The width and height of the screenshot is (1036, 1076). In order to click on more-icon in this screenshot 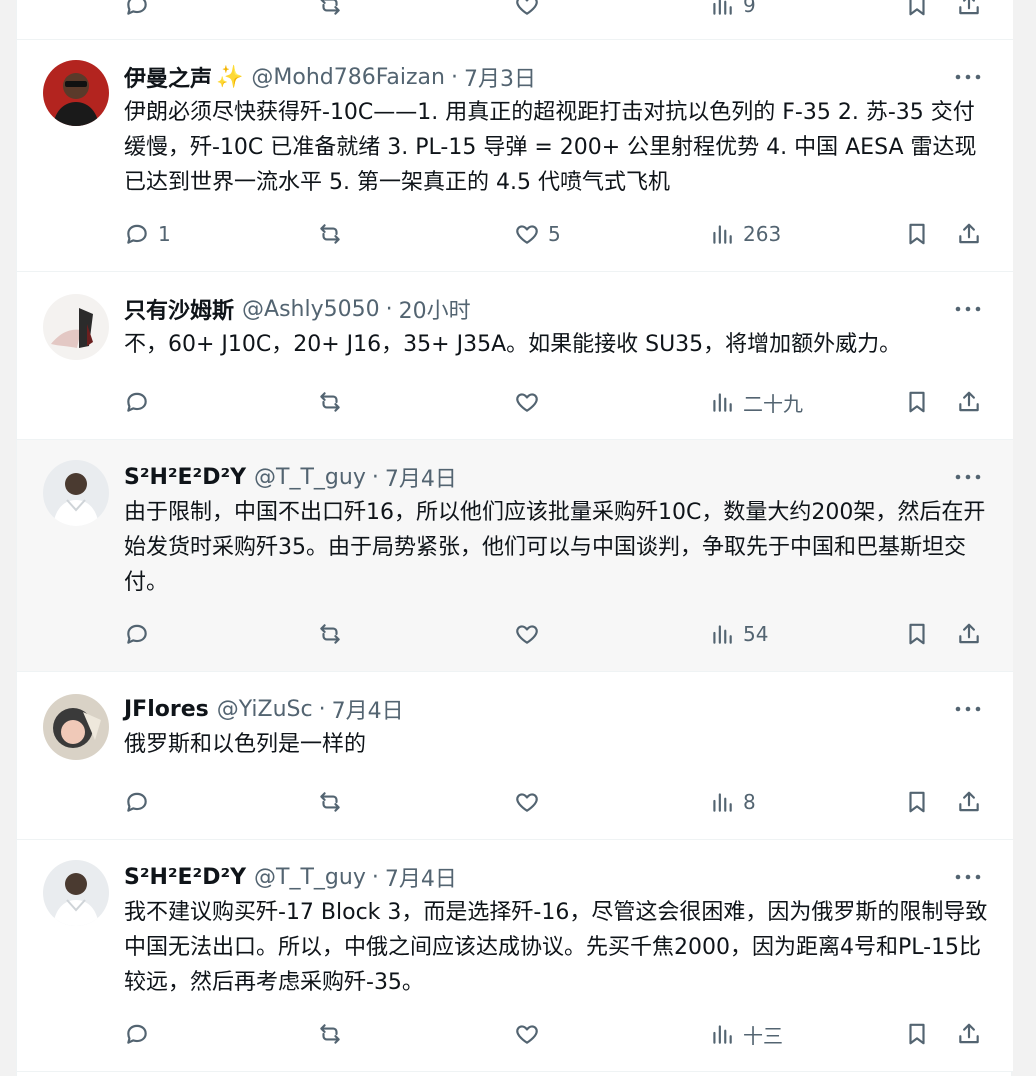, I will do `click(968, 709)`.